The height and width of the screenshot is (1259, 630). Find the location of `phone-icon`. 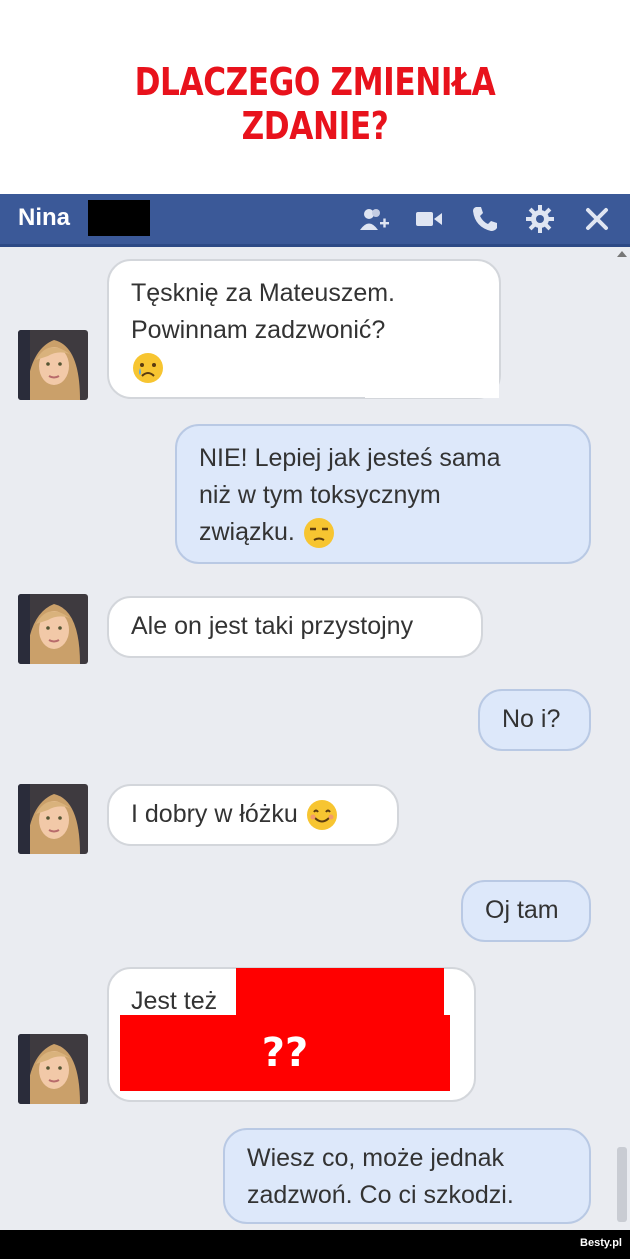

phone-icon is located at coordinates (485, 219).